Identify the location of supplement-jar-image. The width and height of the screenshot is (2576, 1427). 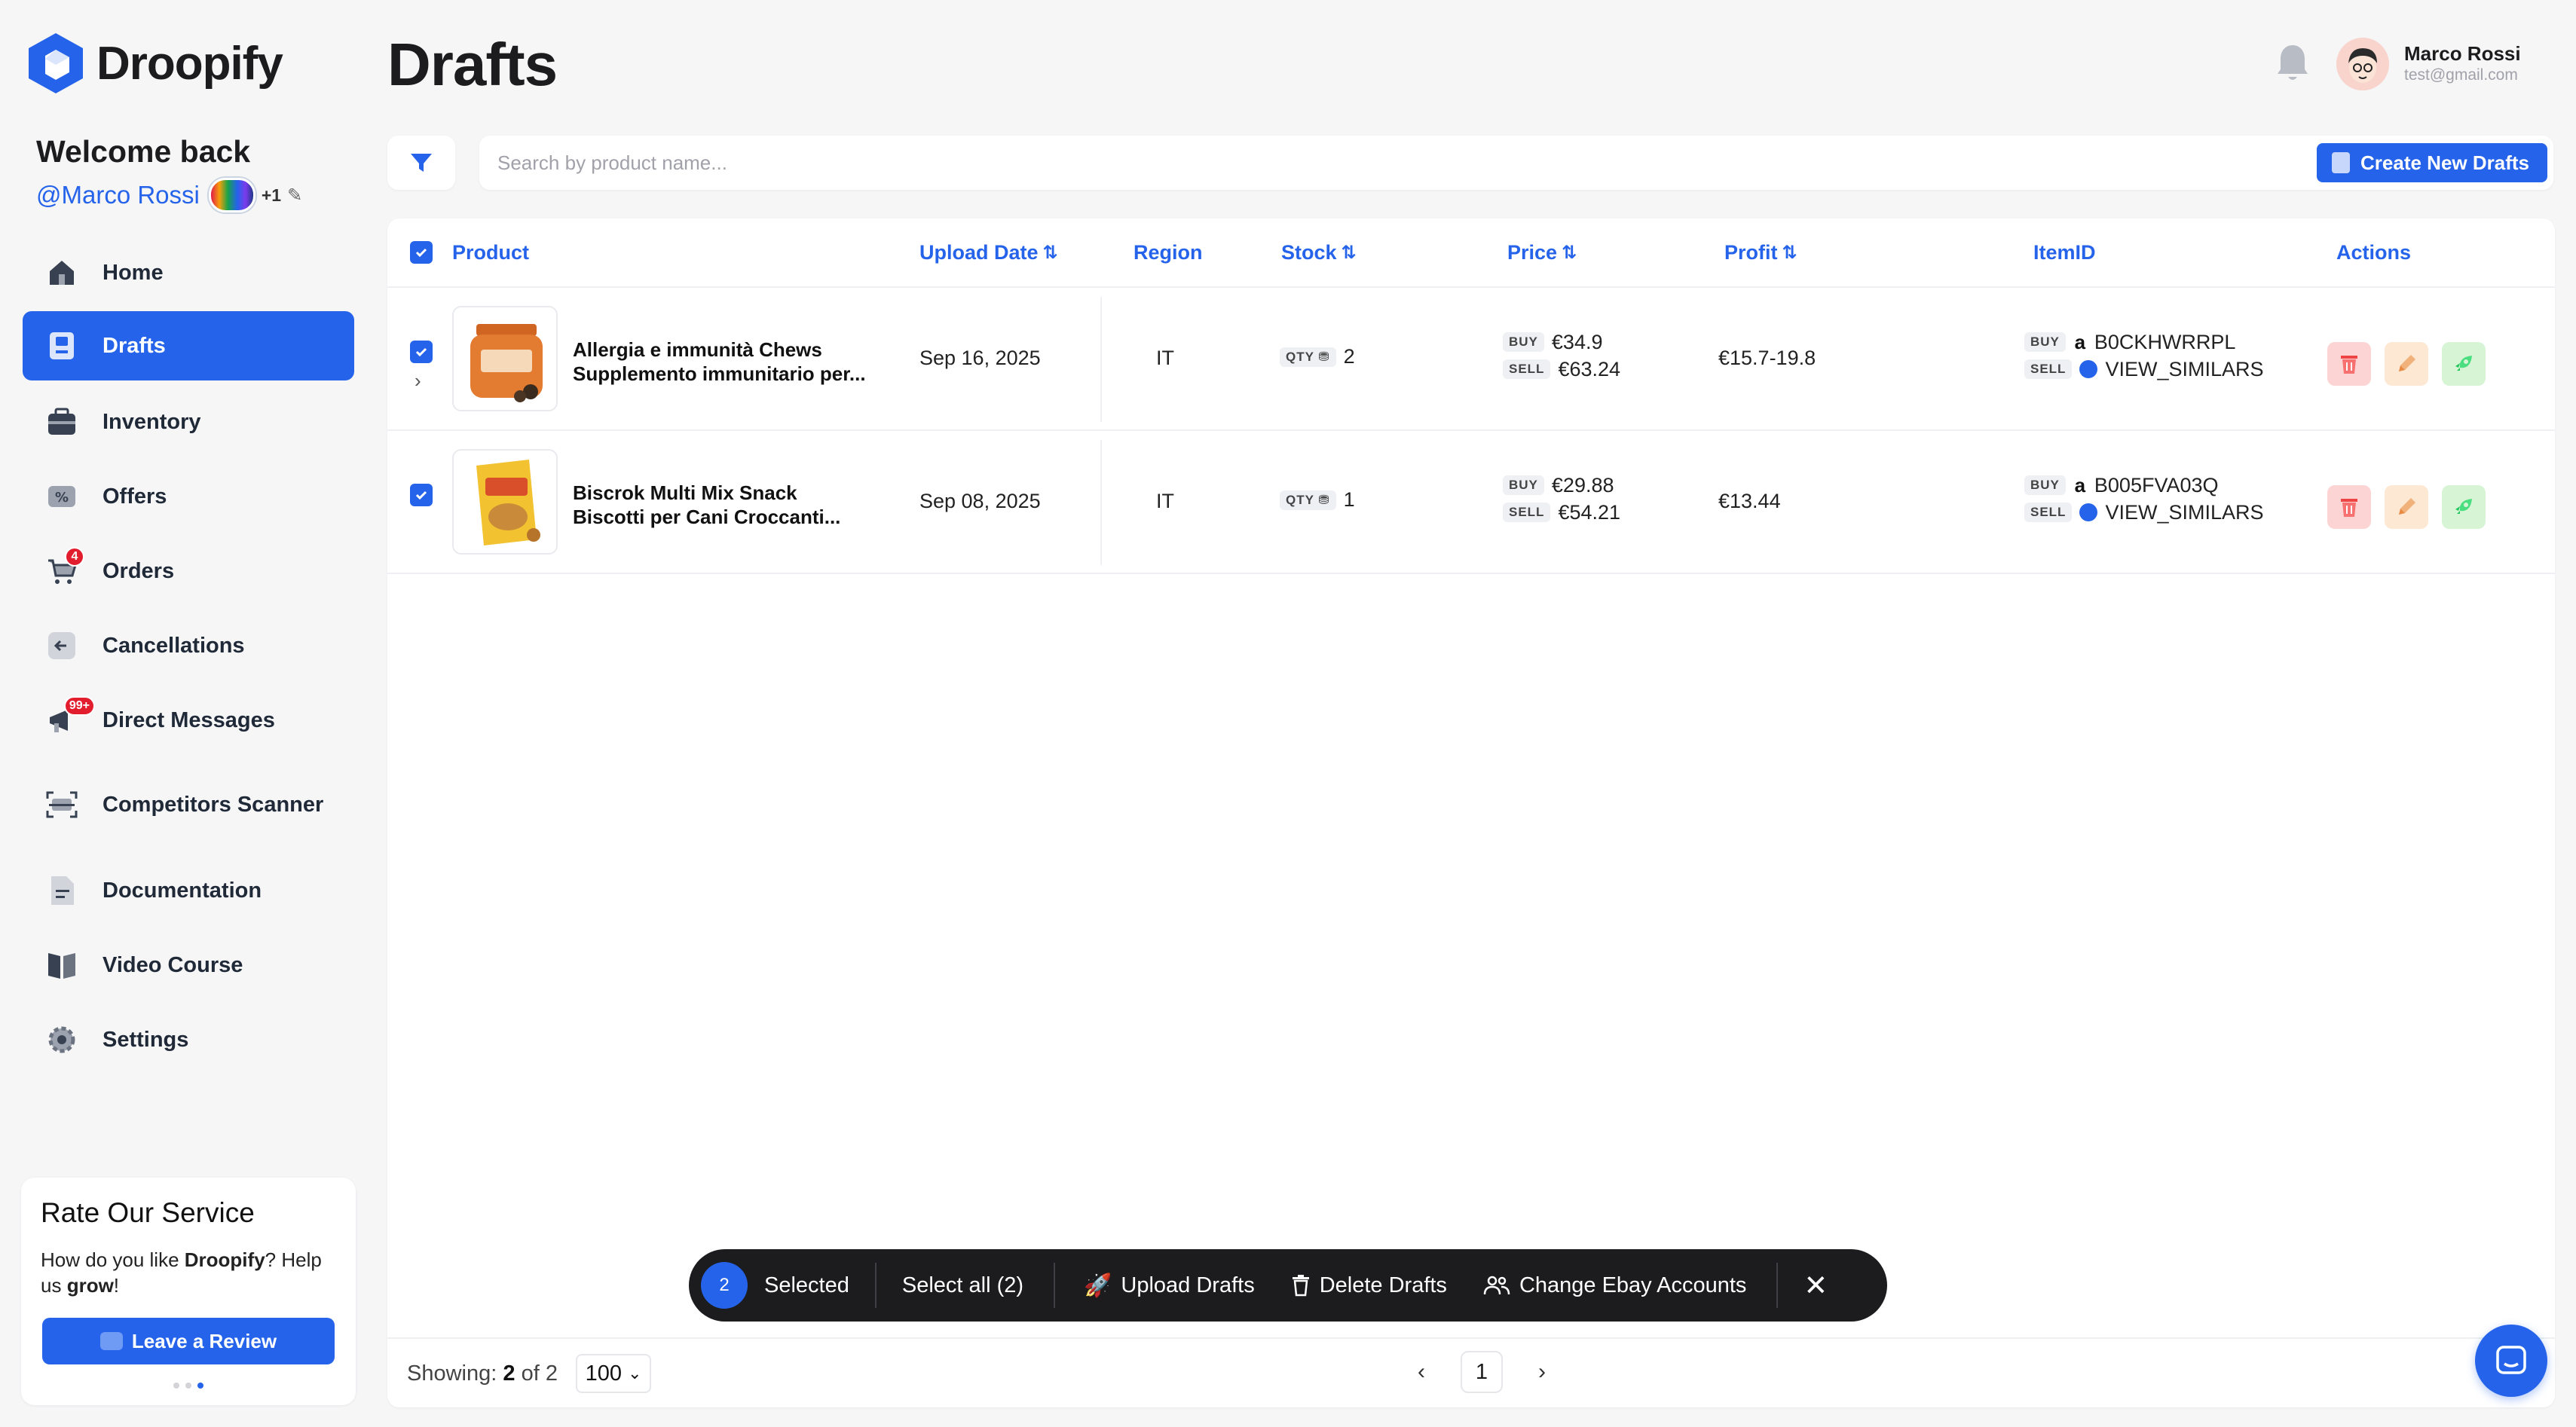
(505, 358).